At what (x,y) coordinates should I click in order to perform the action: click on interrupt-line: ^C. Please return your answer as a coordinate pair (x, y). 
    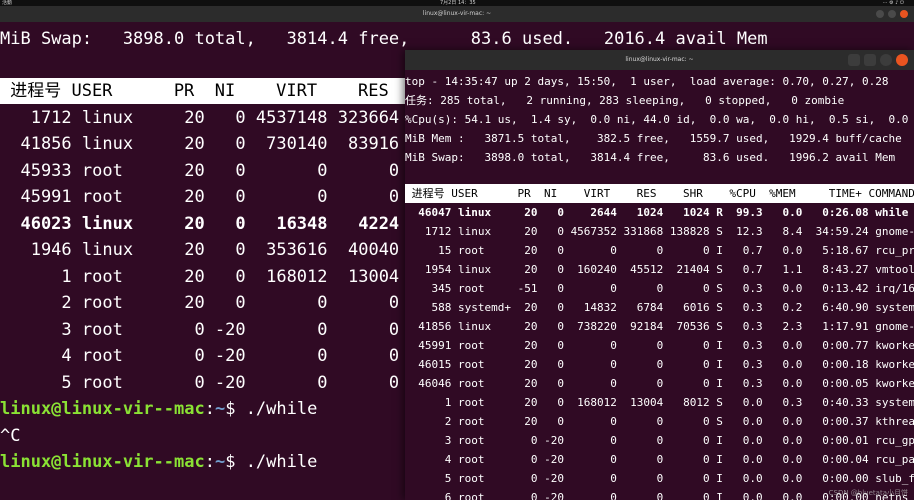
    Looking at the image, I should click on (10, 436).